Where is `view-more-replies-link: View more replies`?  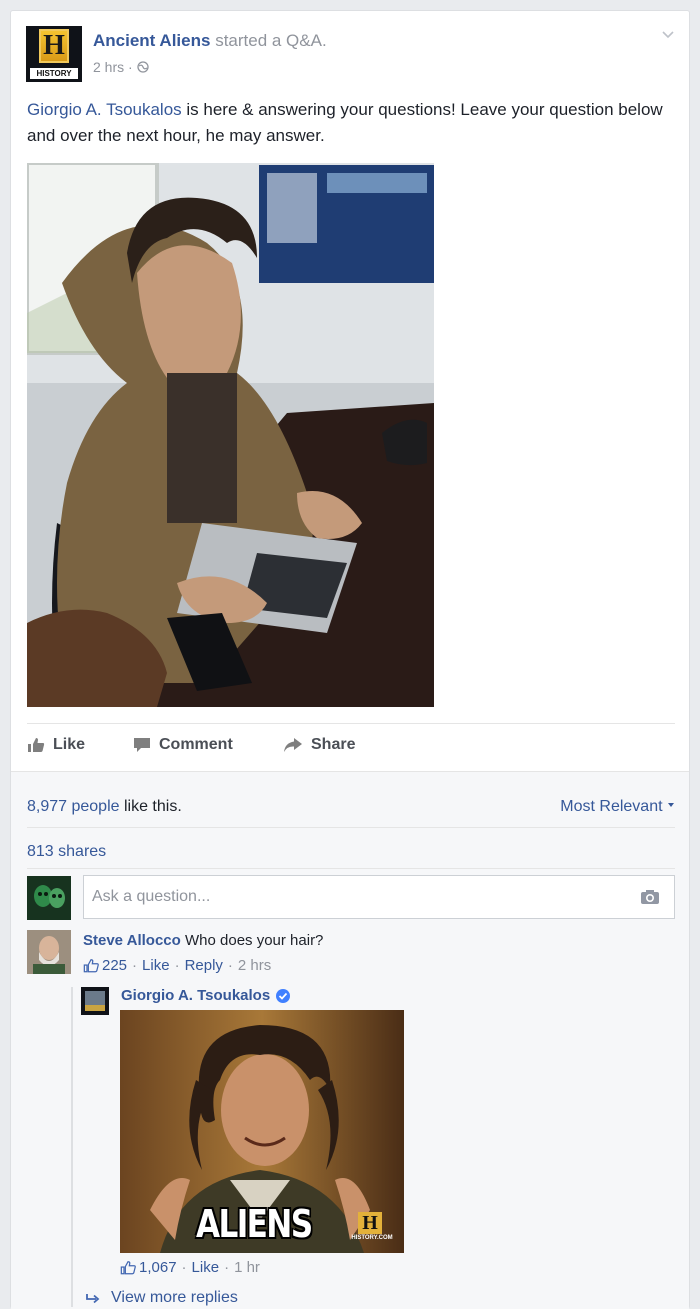
view-more-replies-link: View more replies is located at coordinates (161, 1298).